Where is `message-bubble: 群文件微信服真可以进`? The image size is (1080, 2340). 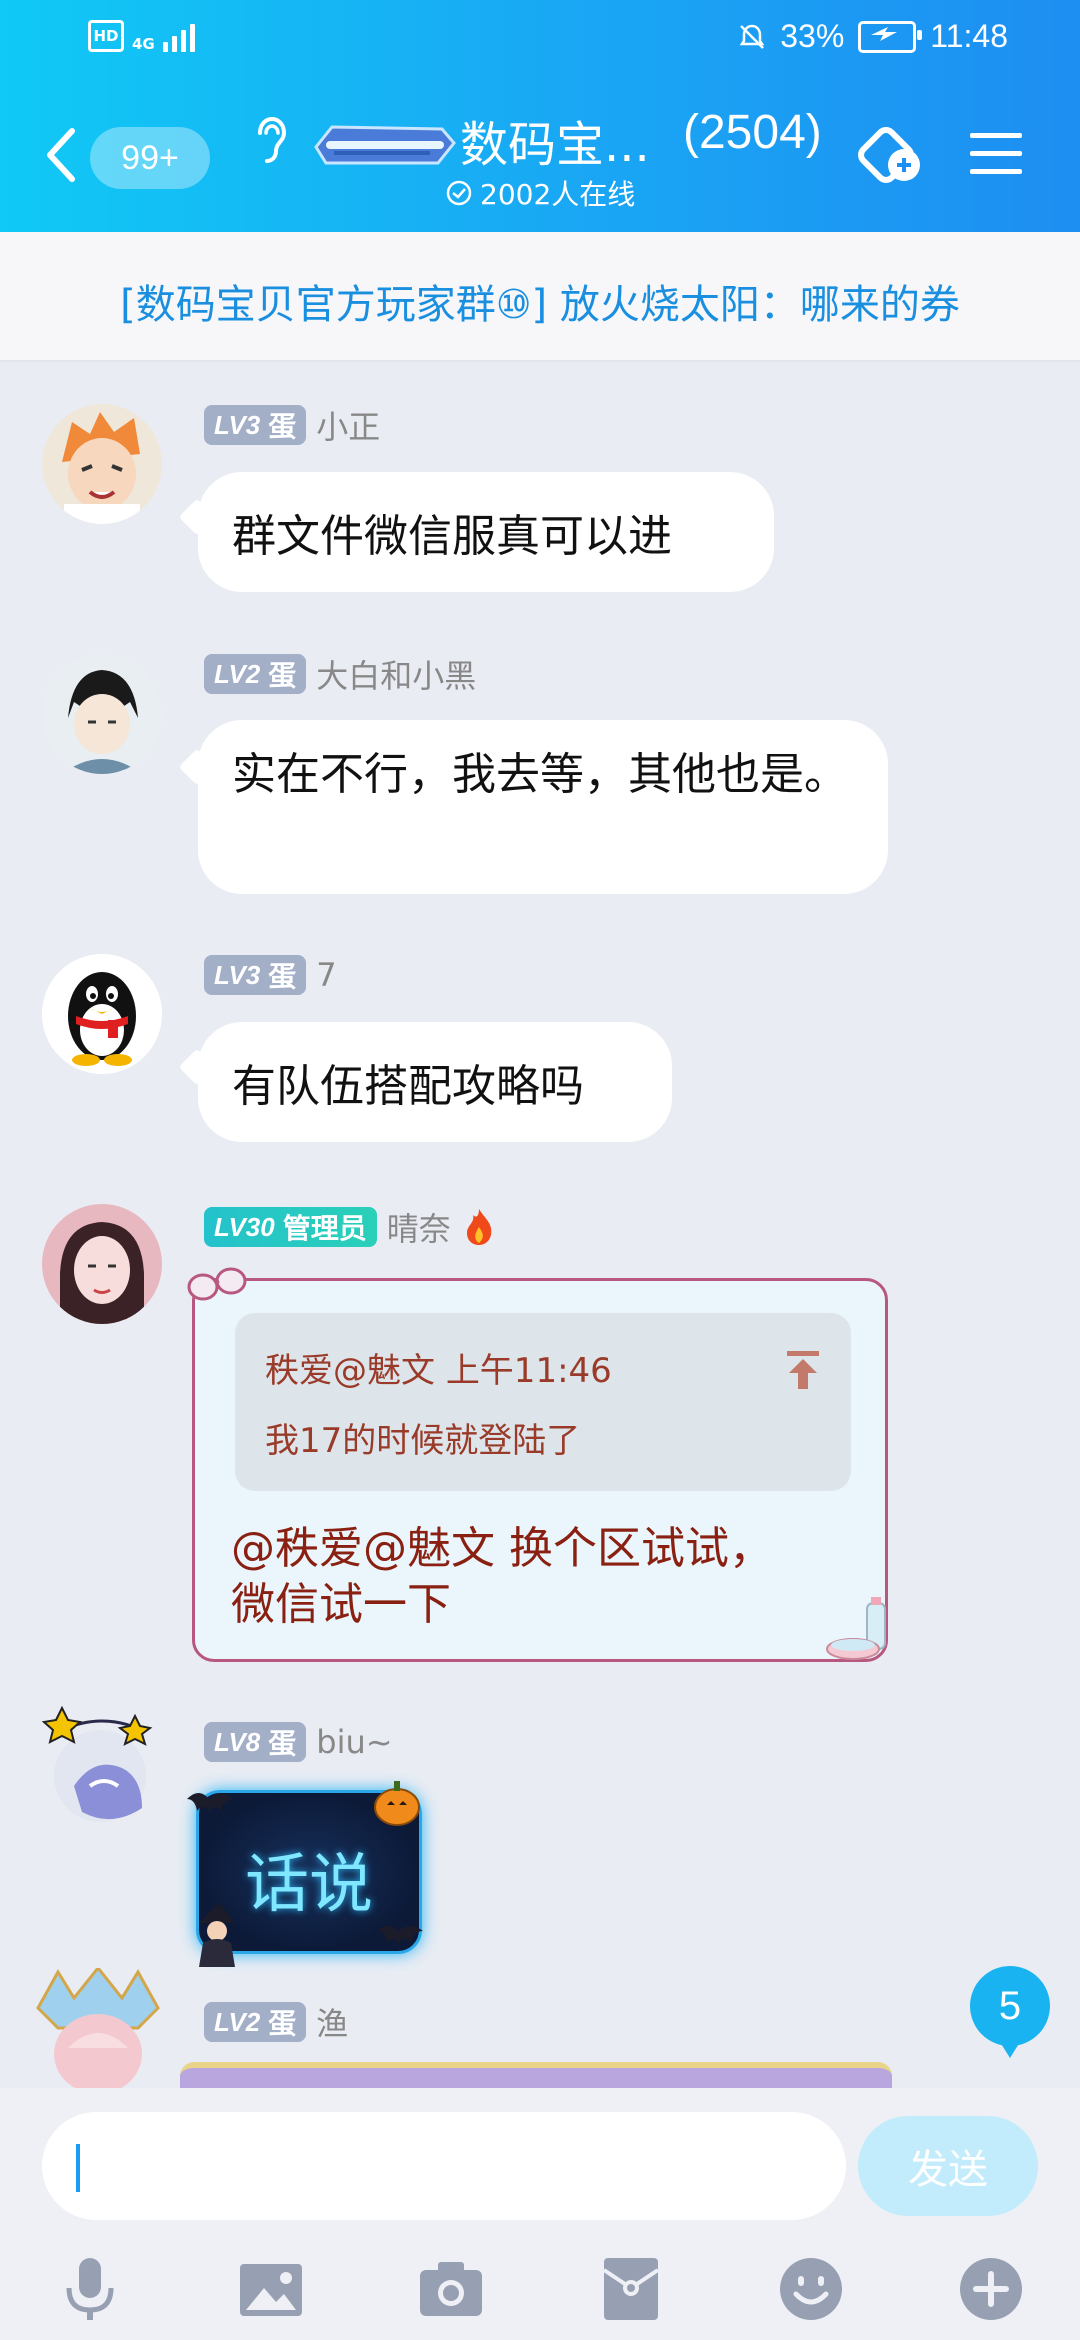 message-bubble: 群文件微信服真可以进 is located at coordinates (486, 532).